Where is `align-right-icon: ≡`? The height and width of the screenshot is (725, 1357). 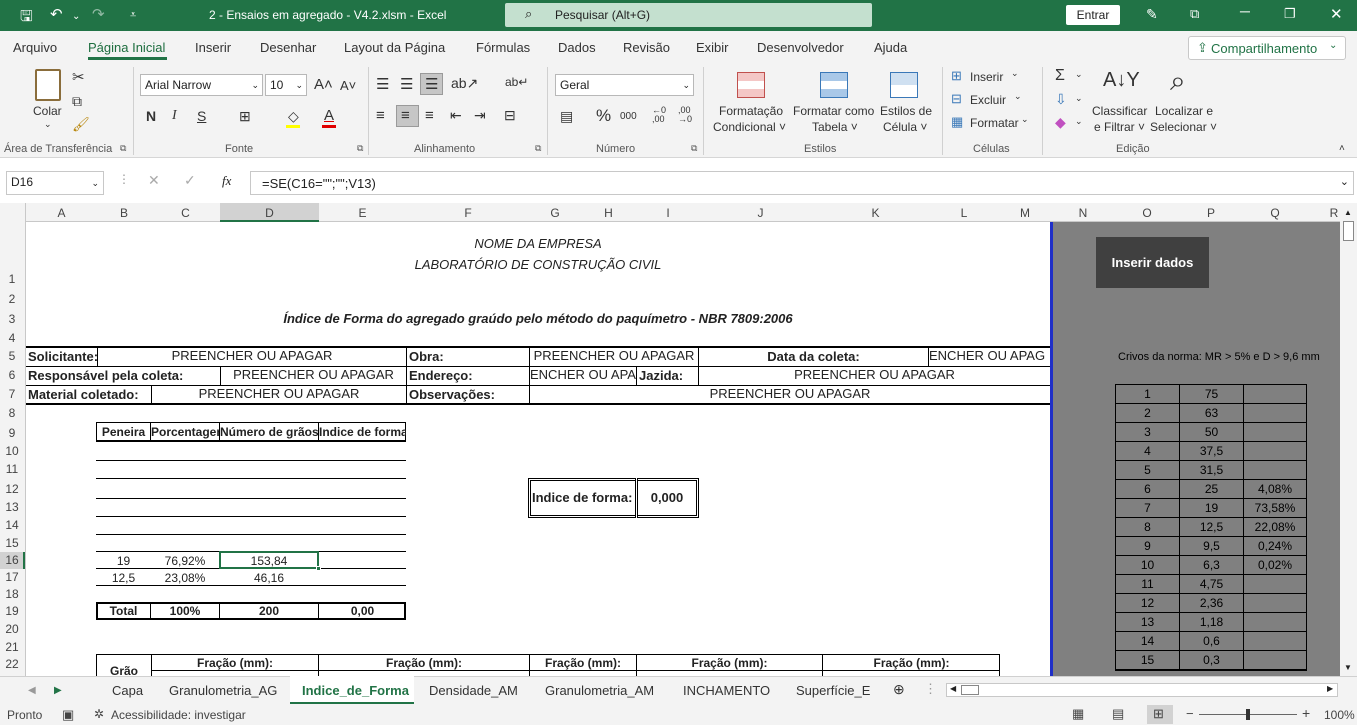 align-right-icon: ≡ is located at coordinates (429, 115).